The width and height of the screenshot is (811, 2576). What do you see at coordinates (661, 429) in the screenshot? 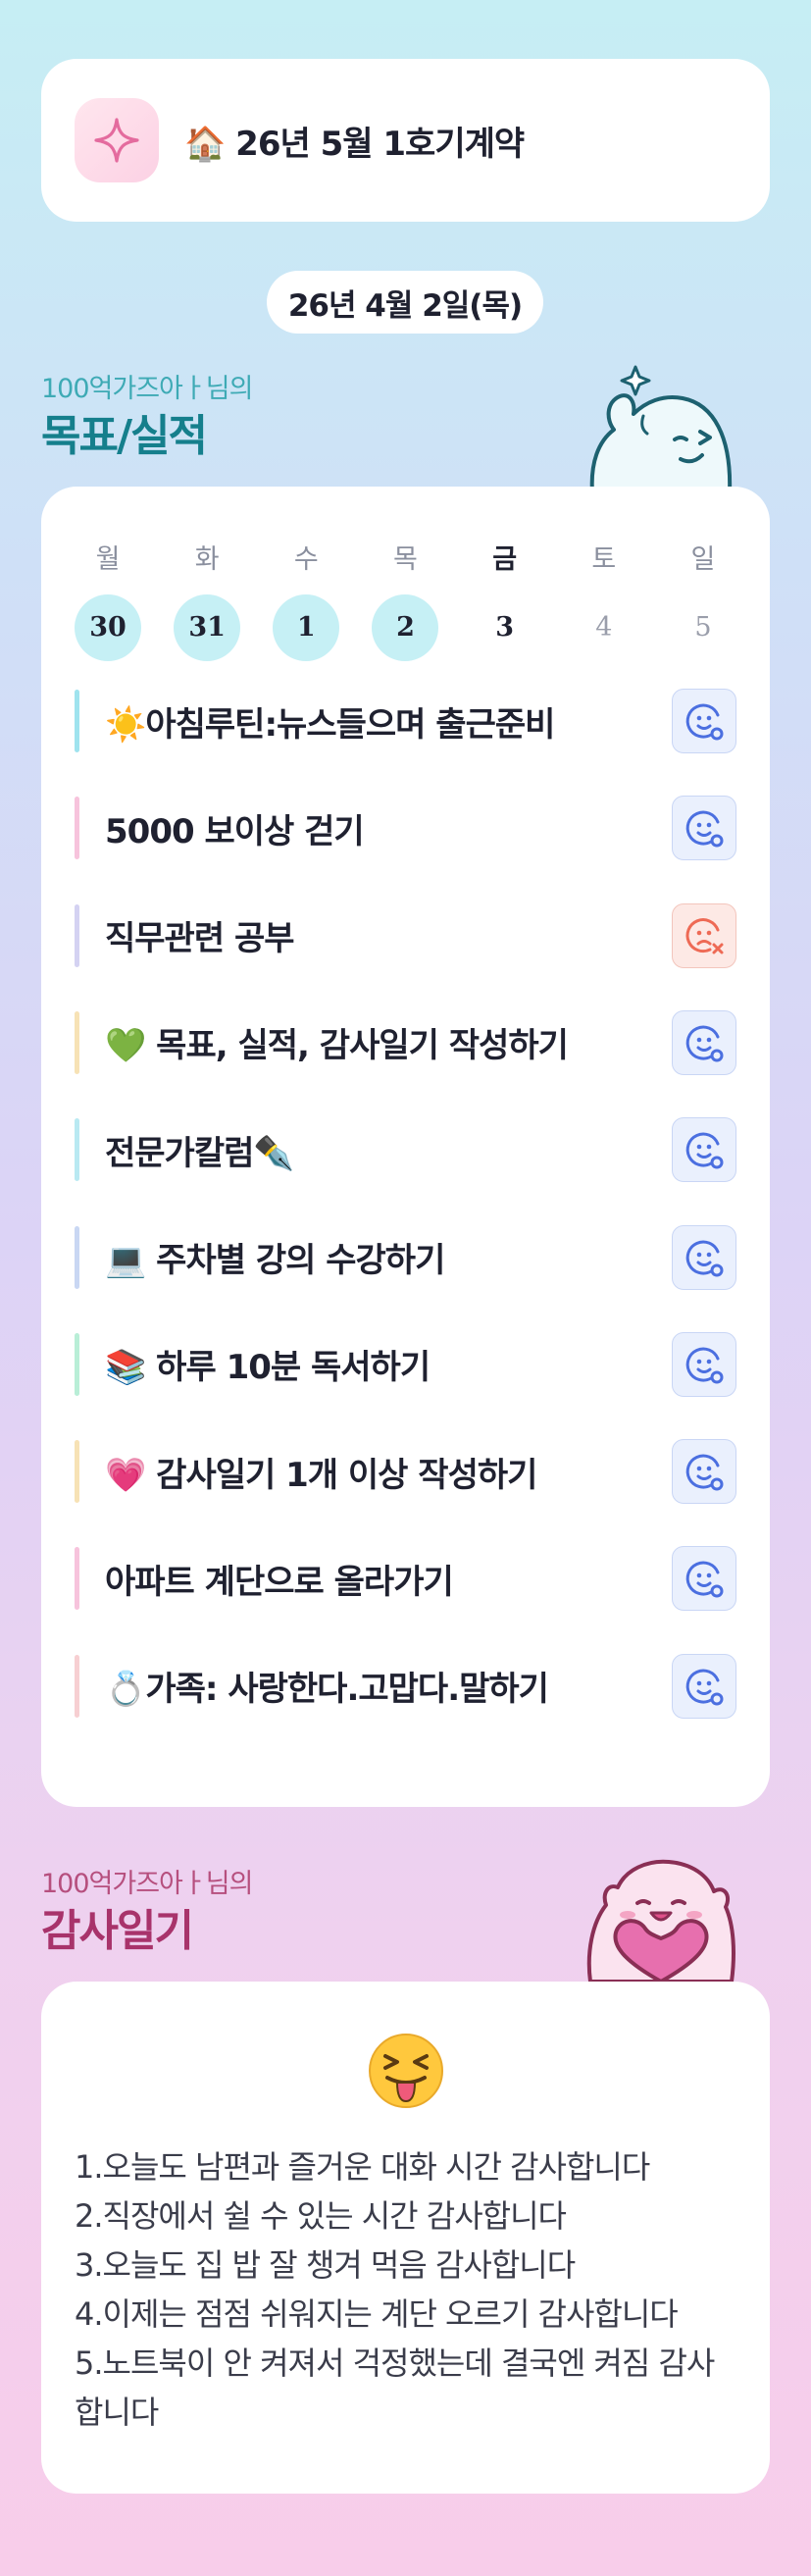
I see `ghost-mascot-illustration` at bounding box center [661, 429].